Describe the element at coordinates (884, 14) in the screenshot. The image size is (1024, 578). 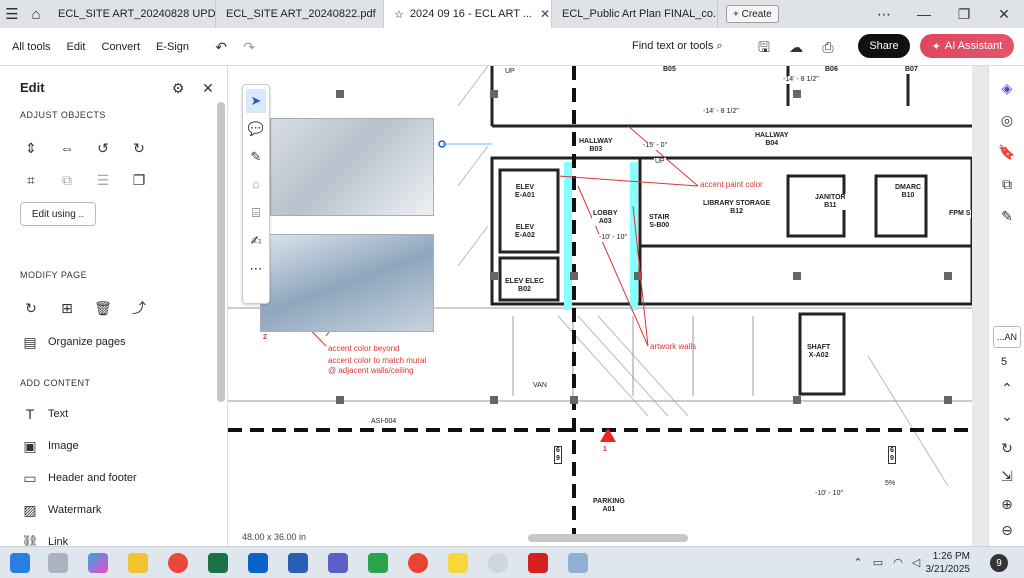
I see `overflow-menu-icon: ⋯` at that location.